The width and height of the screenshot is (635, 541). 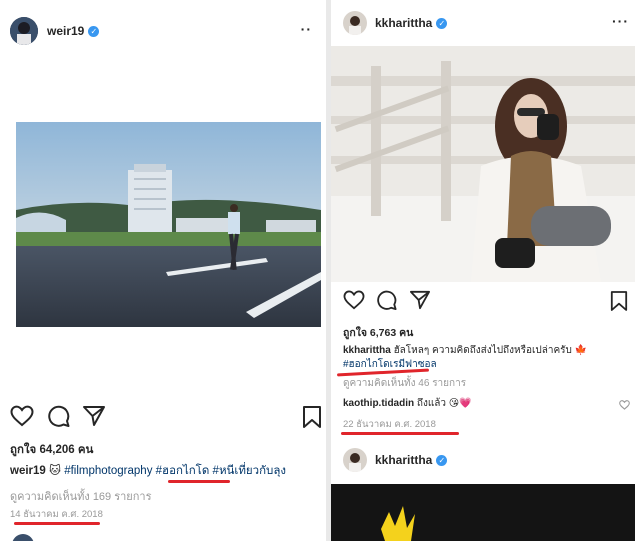 What do you see at coordinates (65, 31) in the screenshot?
I see `username: weir19` at bounding box center [65, 31].